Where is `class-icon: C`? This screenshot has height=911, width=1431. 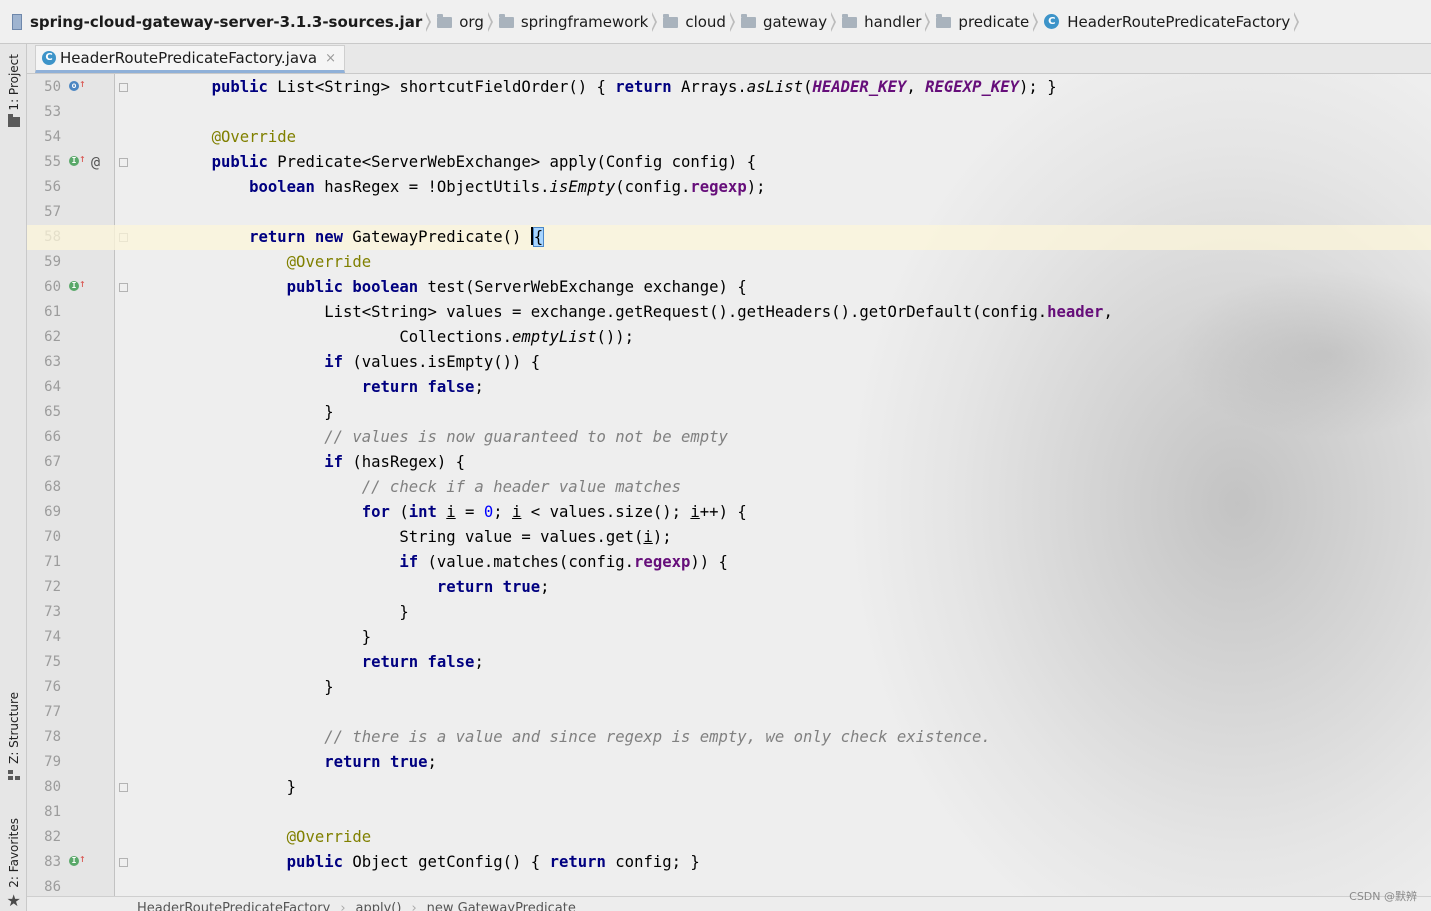 class-icon: C is located at coordinates (1052, 21).